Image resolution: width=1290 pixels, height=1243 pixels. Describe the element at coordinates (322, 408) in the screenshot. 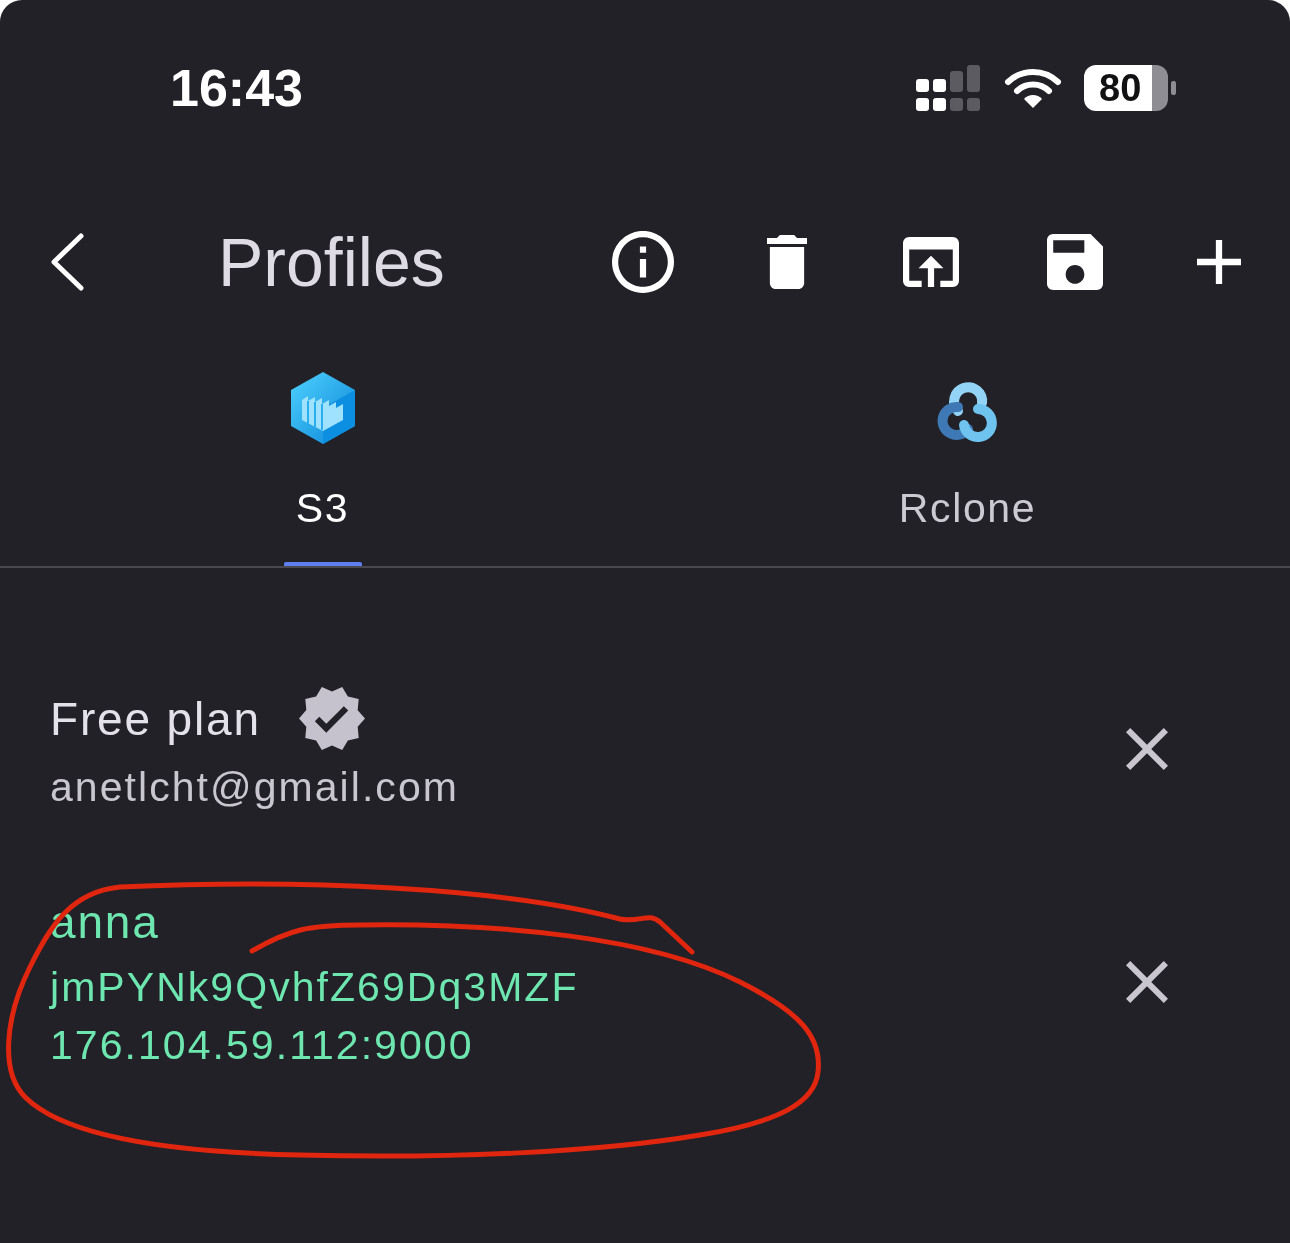

I see `cube-icon` at that location.